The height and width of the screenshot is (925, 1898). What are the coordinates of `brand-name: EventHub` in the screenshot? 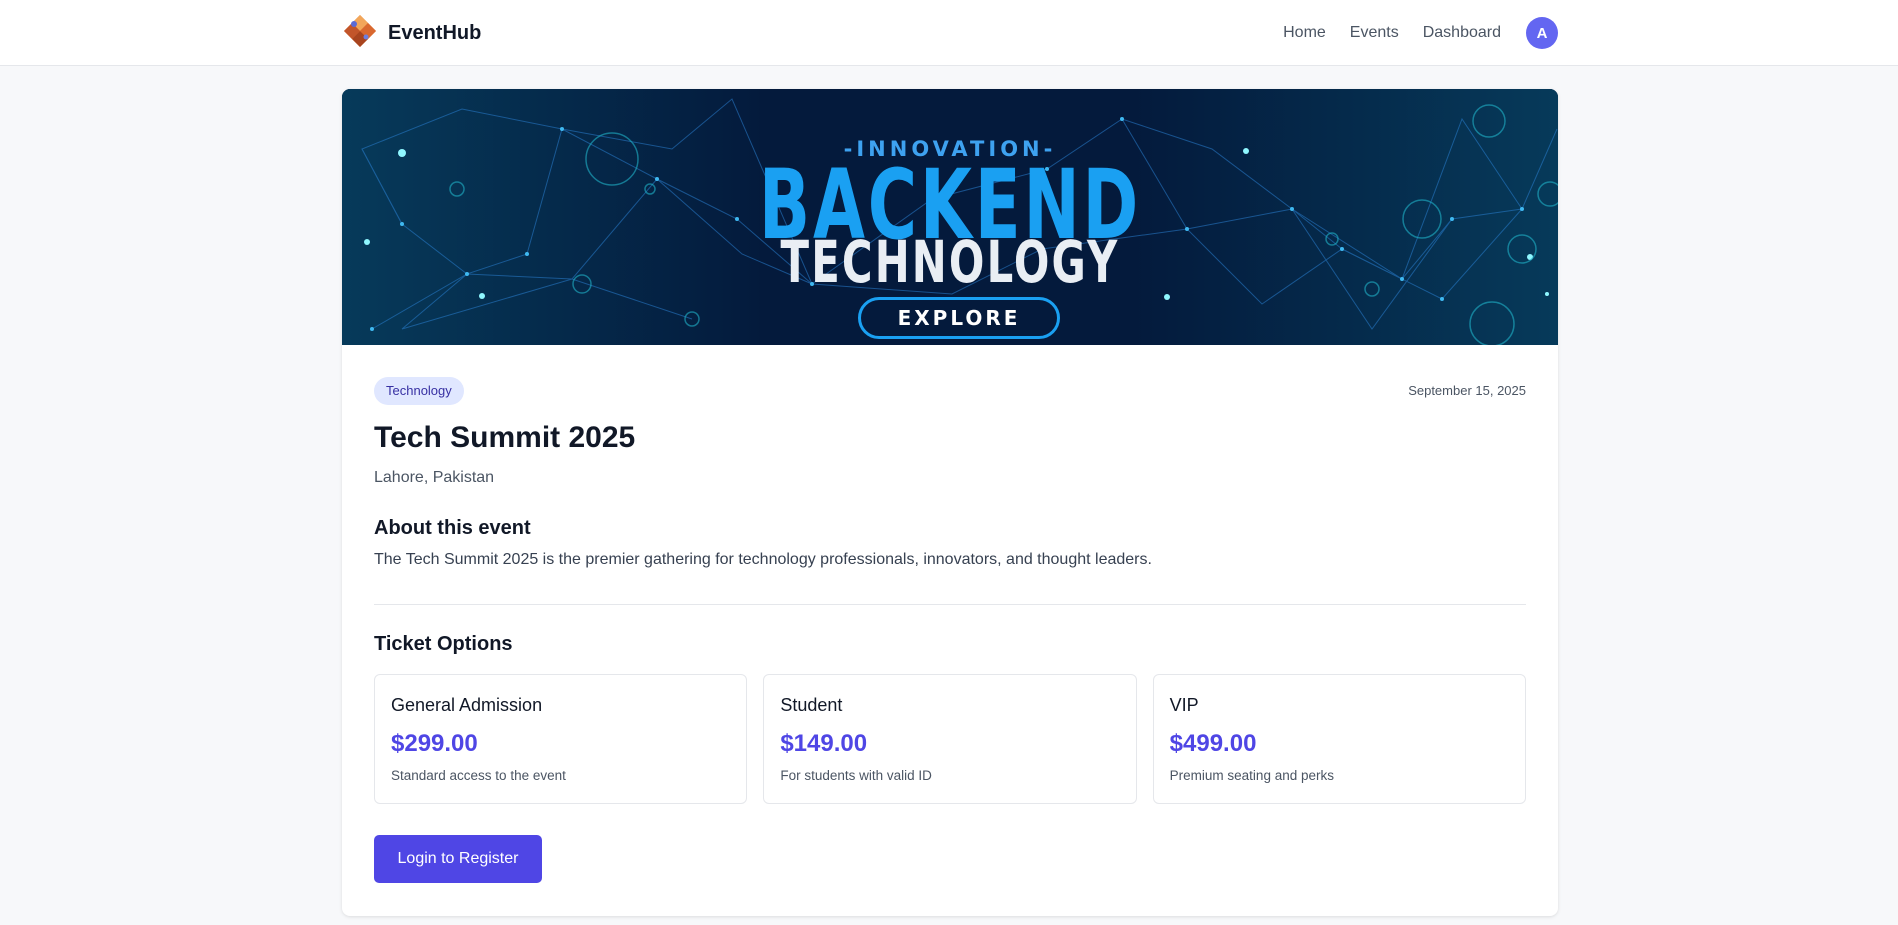 It's located at (435, 32).